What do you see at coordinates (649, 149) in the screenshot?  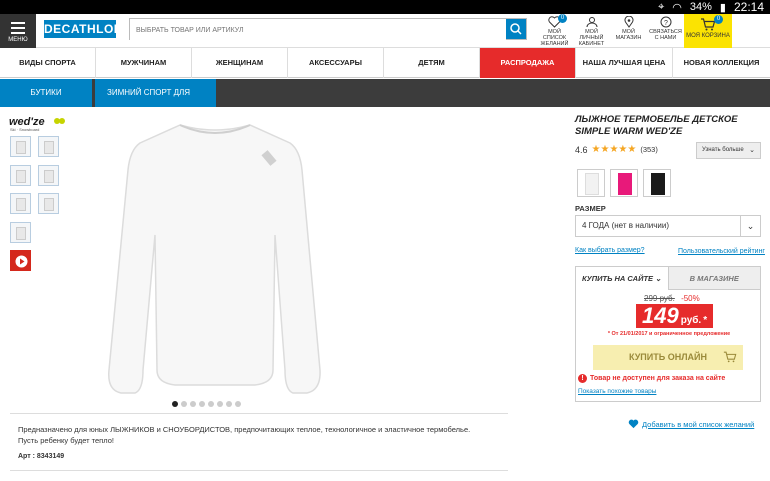 I see `review-count: (353)` at bounding box center [649, 149].